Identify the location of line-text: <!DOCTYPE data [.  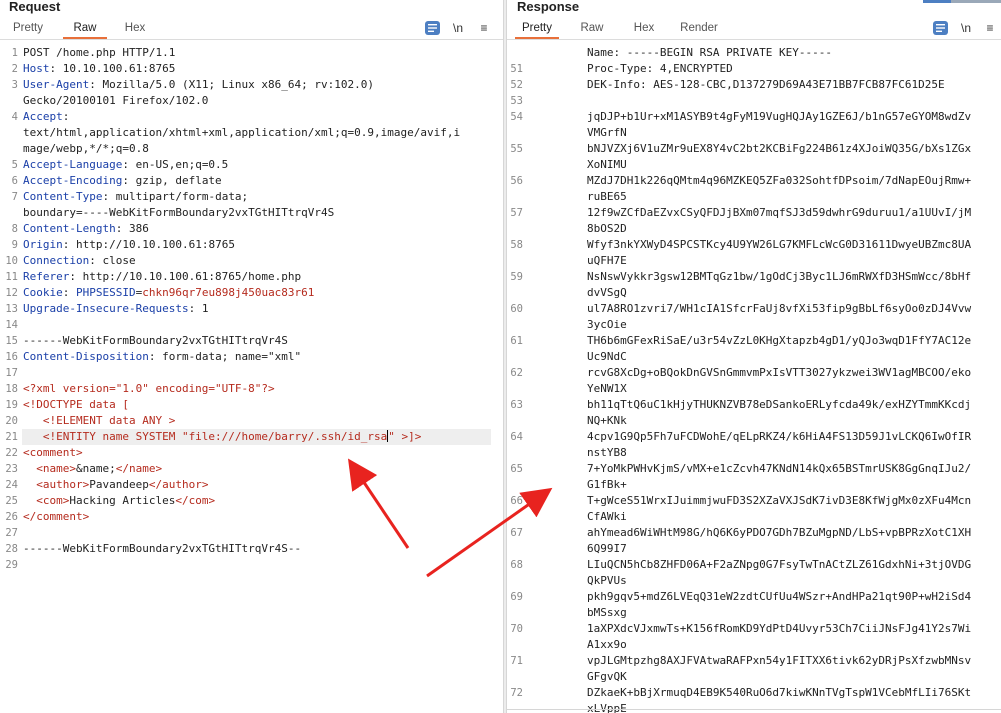
(76, 404).